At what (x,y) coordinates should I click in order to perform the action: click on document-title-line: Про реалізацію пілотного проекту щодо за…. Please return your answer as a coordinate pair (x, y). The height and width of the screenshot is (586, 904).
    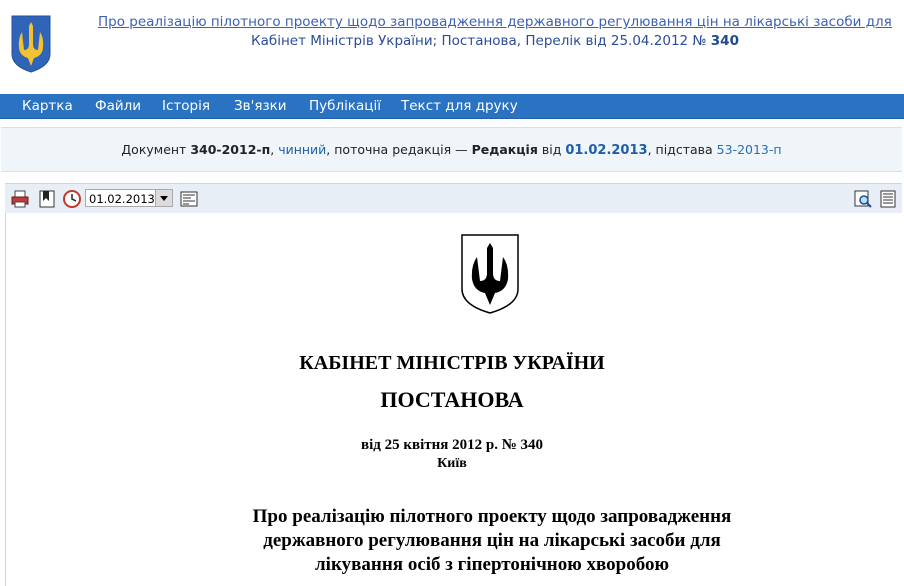
    Looking at the image, I should click on (492, 516).